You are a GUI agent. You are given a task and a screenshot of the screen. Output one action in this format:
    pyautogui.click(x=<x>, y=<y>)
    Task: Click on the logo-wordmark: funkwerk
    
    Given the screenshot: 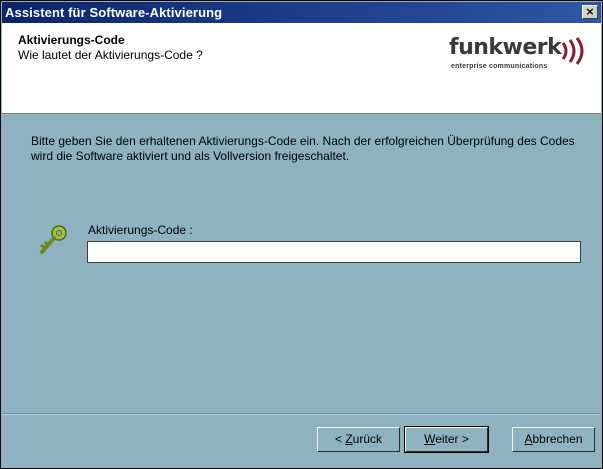 What is the action you would take?
    pyautogui.click(x=505, y=47)
    